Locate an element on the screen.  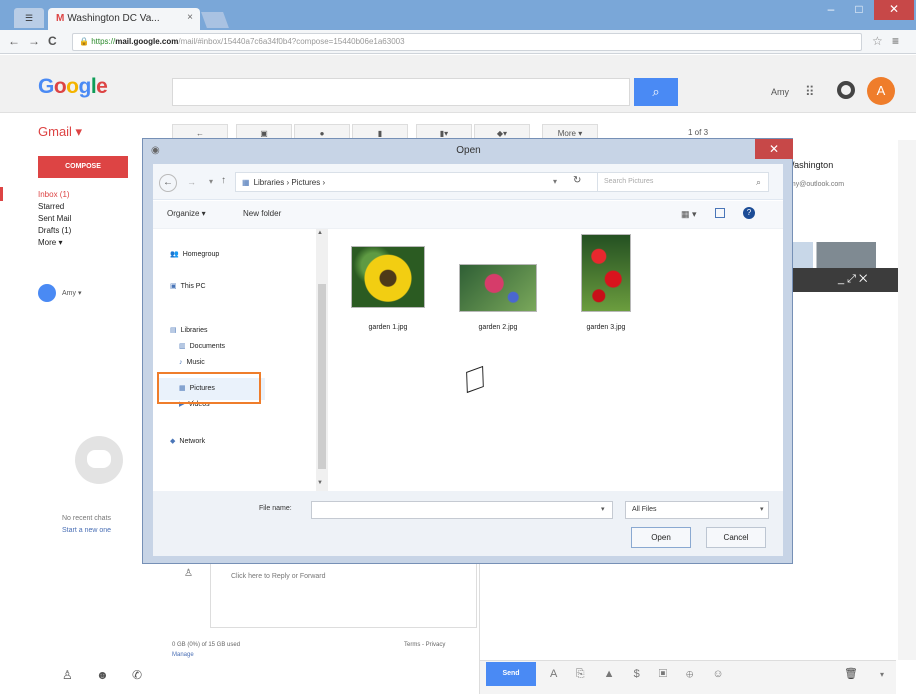
compose-button: COMPOSE is located at coordinates (83, 167).